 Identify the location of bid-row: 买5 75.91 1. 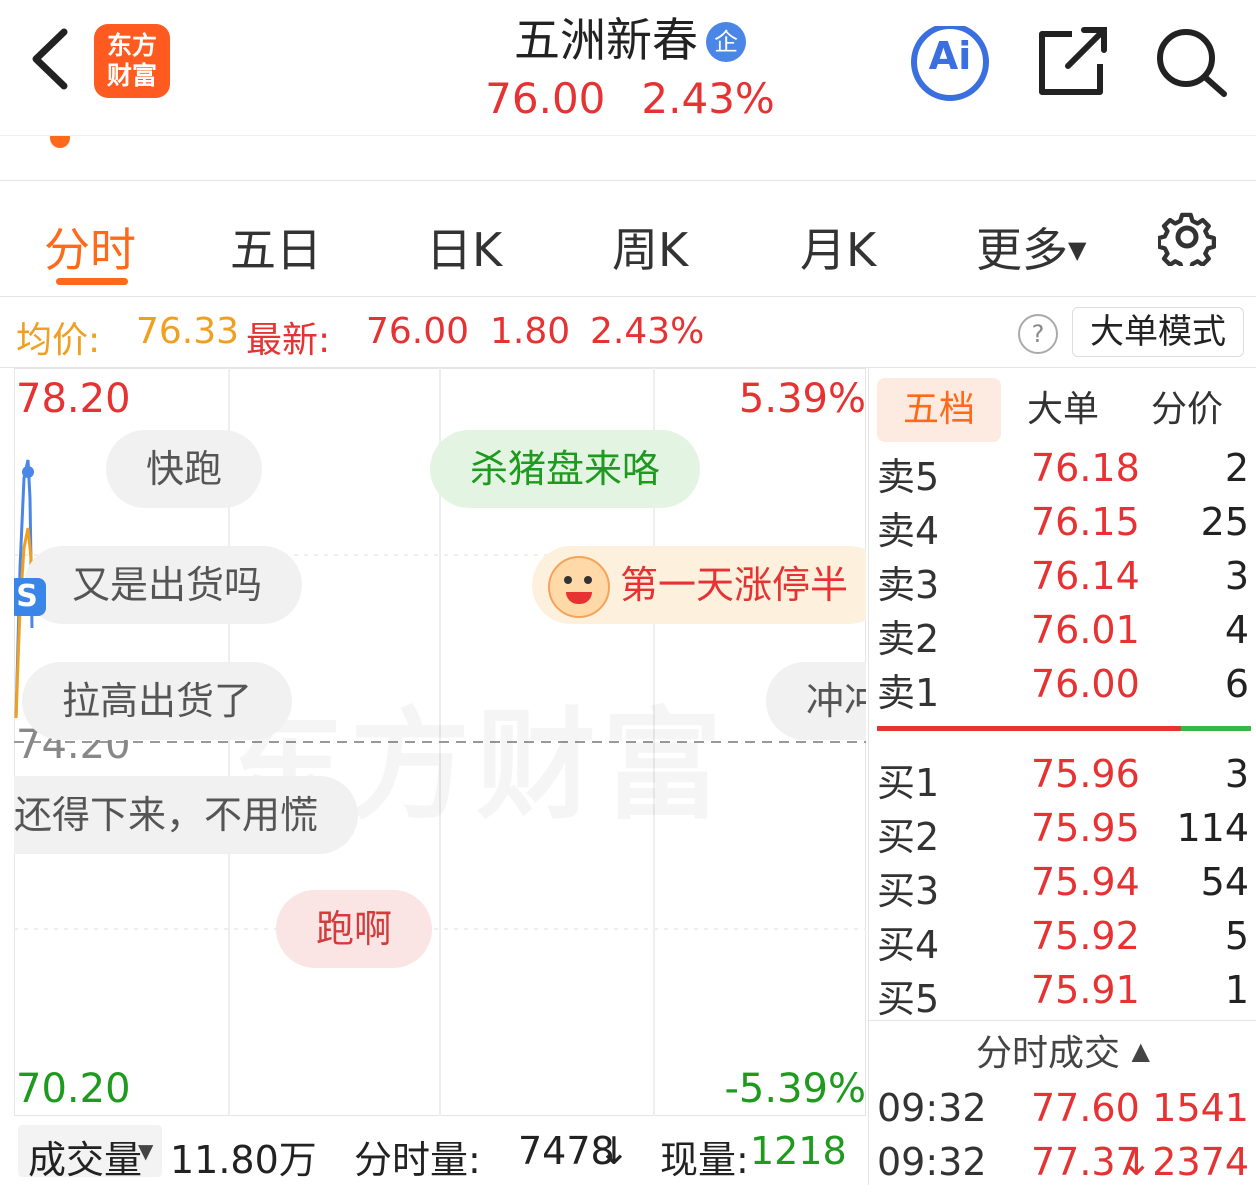
(1062, 995).